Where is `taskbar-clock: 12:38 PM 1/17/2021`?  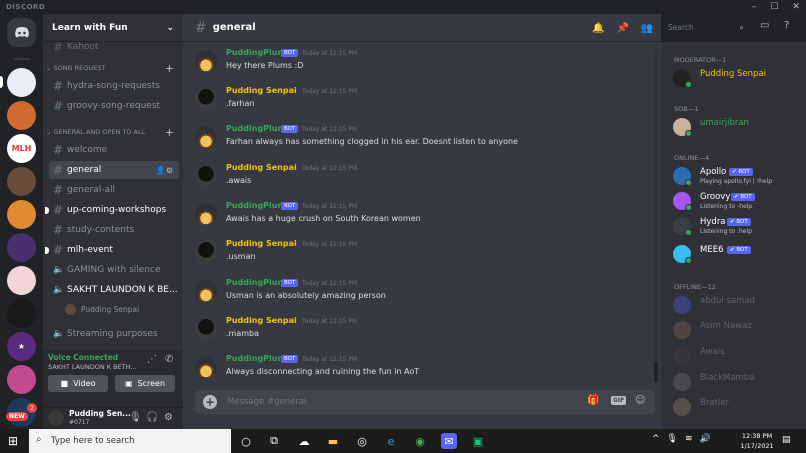 taskbar-clock: 12:38 PM 1/17/2021 is located at coordinates (757, 441).